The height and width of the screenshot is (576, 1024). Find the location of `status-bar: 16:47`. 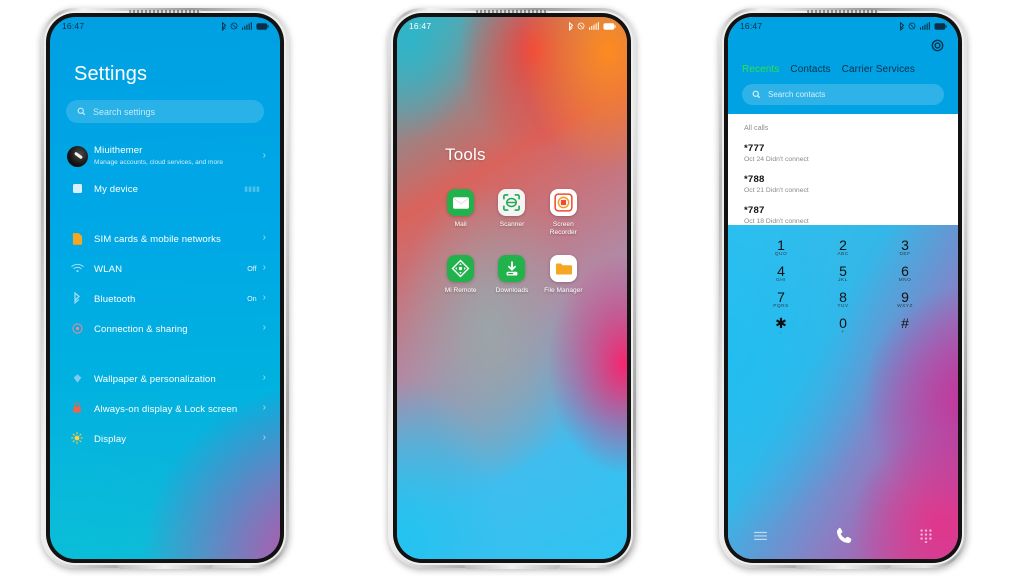

status-bar: 16:47 is located at coordinates (165, 26).